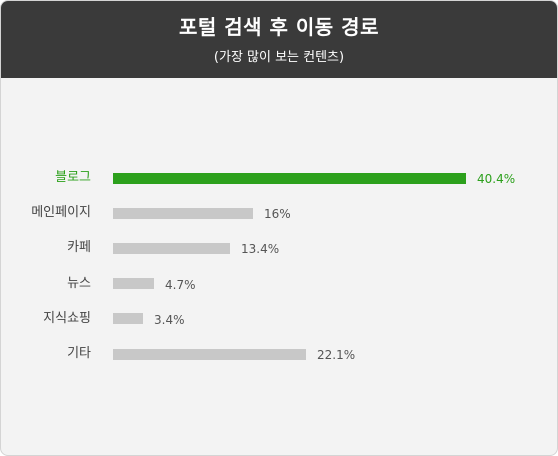 Image resolution: width=558 pixels, height=456 pixels. I want to click on category-label: 기타, so click(79, 353).